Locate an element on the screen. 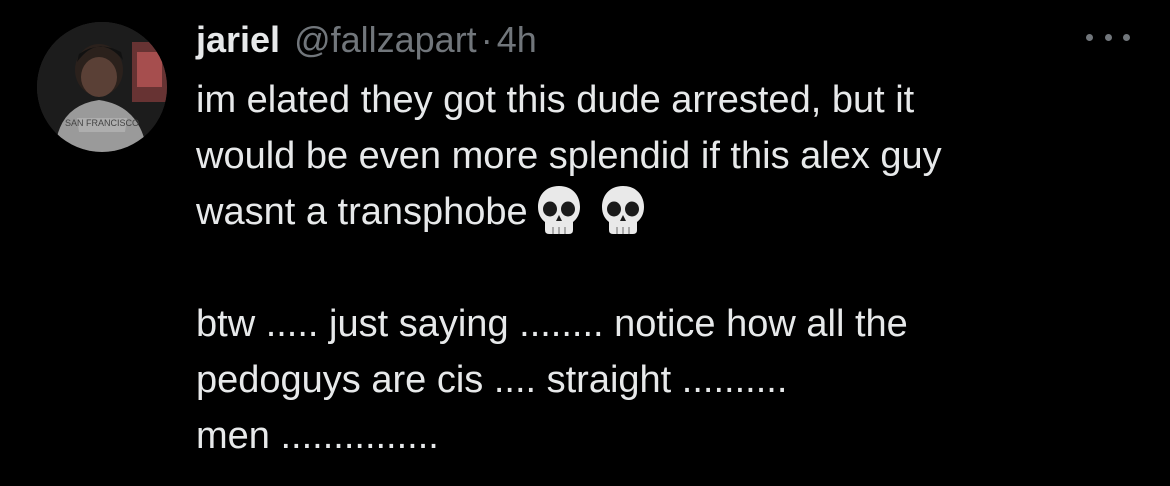 The image size is (1170, 486). display-name: jariel is located at coordinates (238, 40).